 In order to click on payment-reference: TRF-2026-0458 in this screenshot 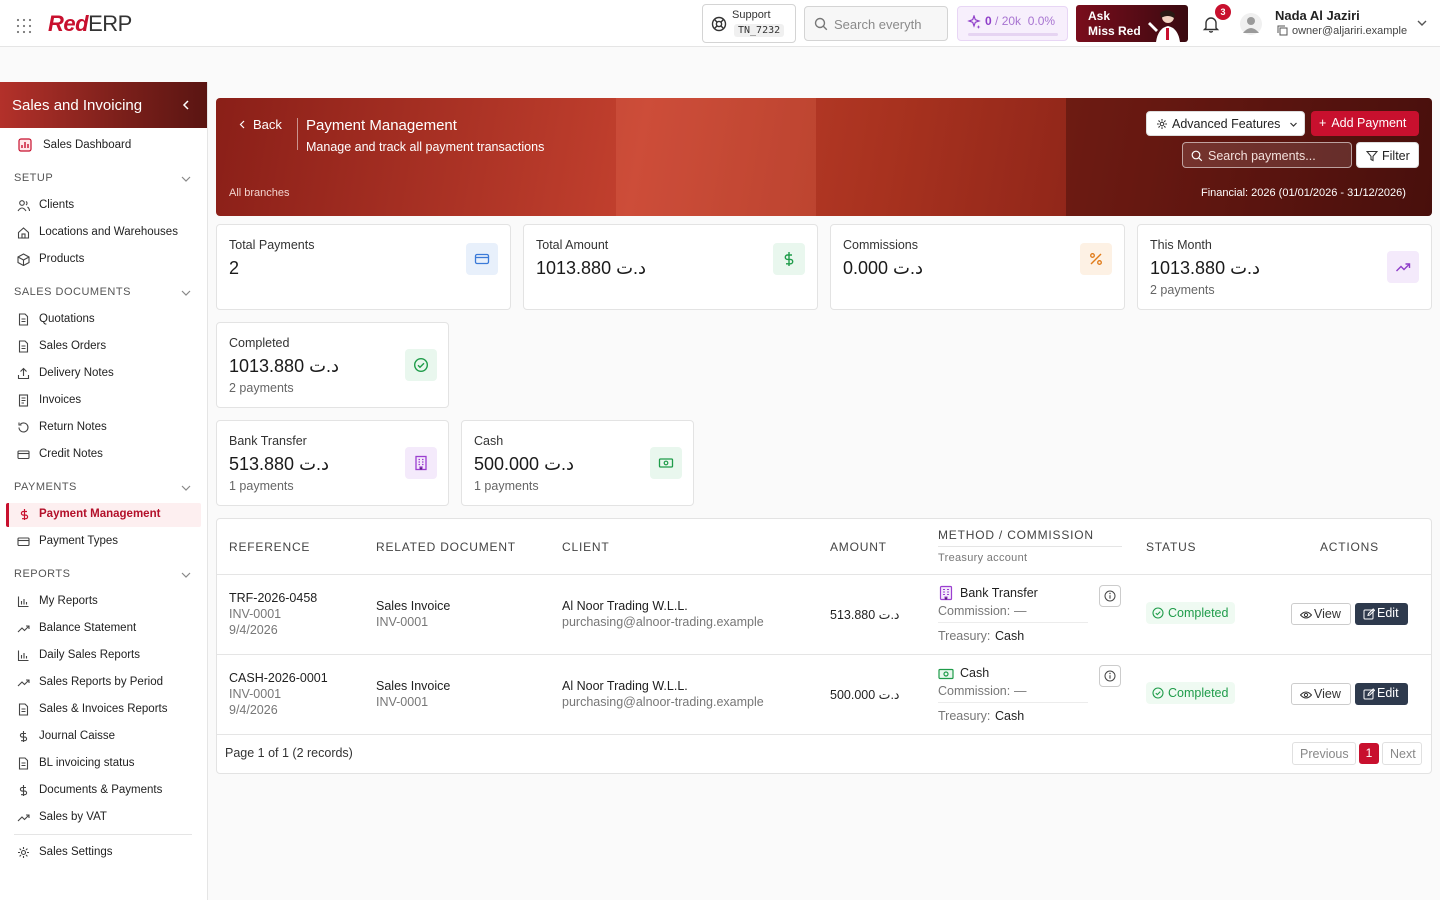, I will do `click(273, 598)`.